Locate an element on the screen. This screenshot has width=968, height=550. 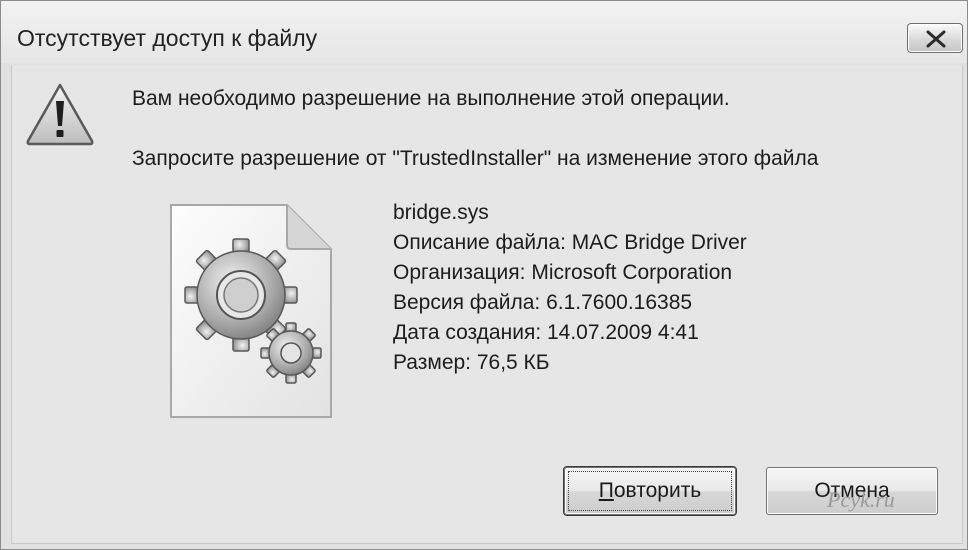
title-bar: Отсутствует доступ к файлу is located at coordinates (484, 32).